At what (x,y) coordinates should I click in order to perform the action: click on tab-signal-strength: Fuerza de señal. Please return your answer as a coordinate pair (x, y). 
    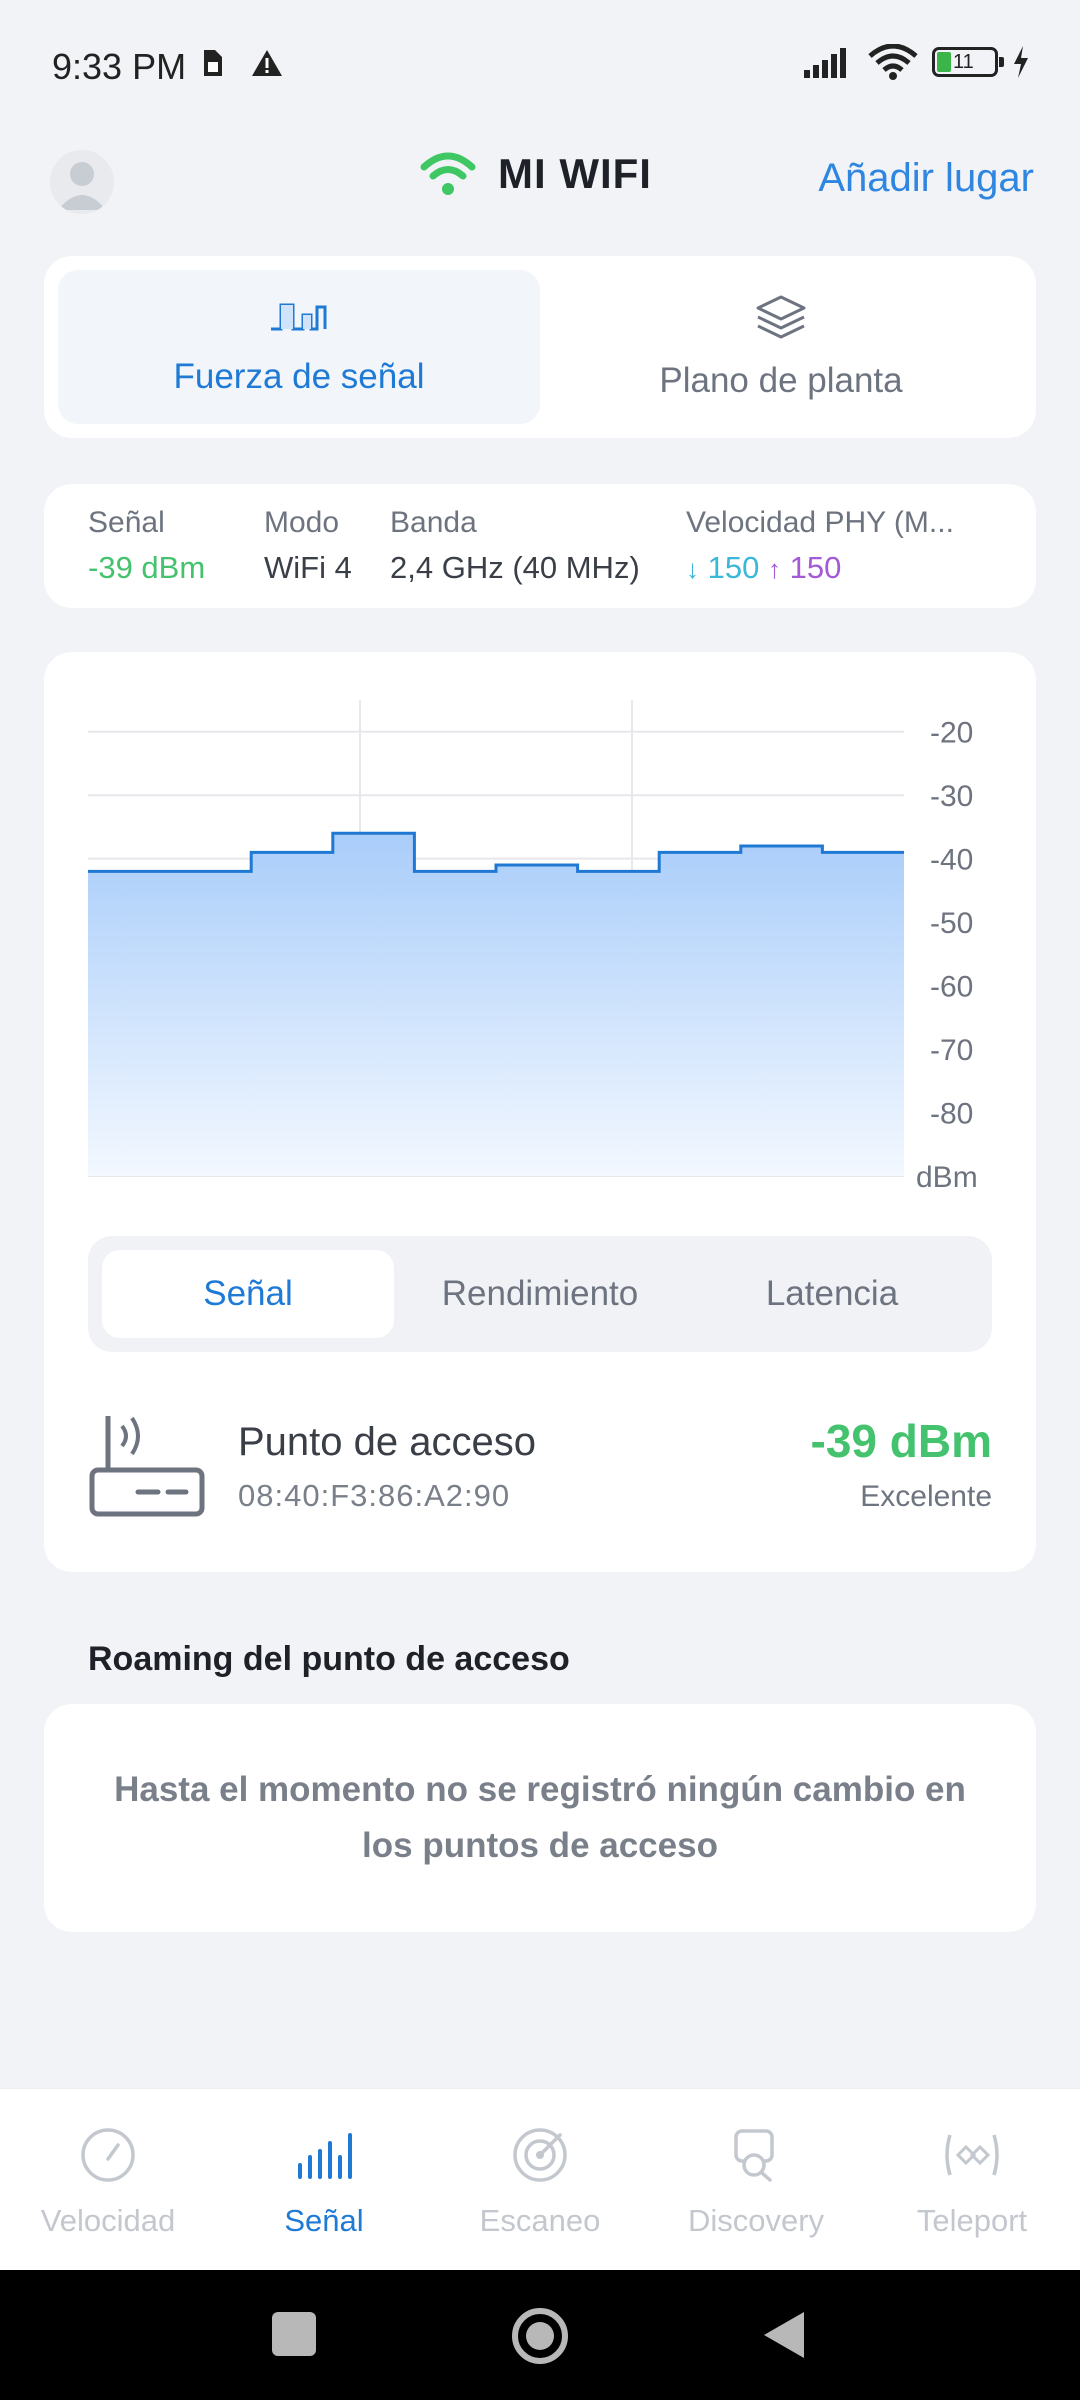
    Looking at the image, I should click on (299, 347).